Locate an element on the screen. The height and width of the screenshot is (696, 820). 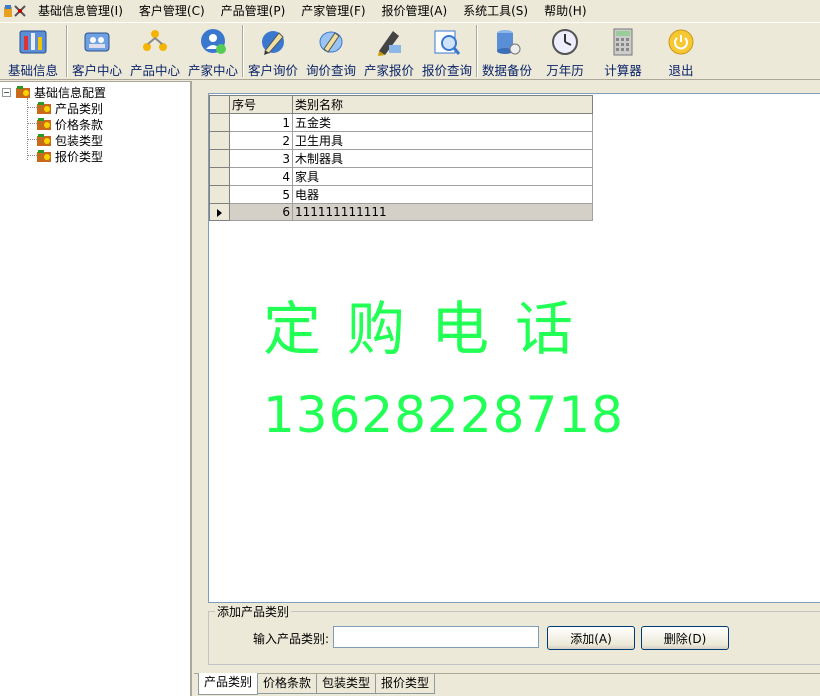
toolbar-label: 产家中心 is located at coordinates (212, 70).